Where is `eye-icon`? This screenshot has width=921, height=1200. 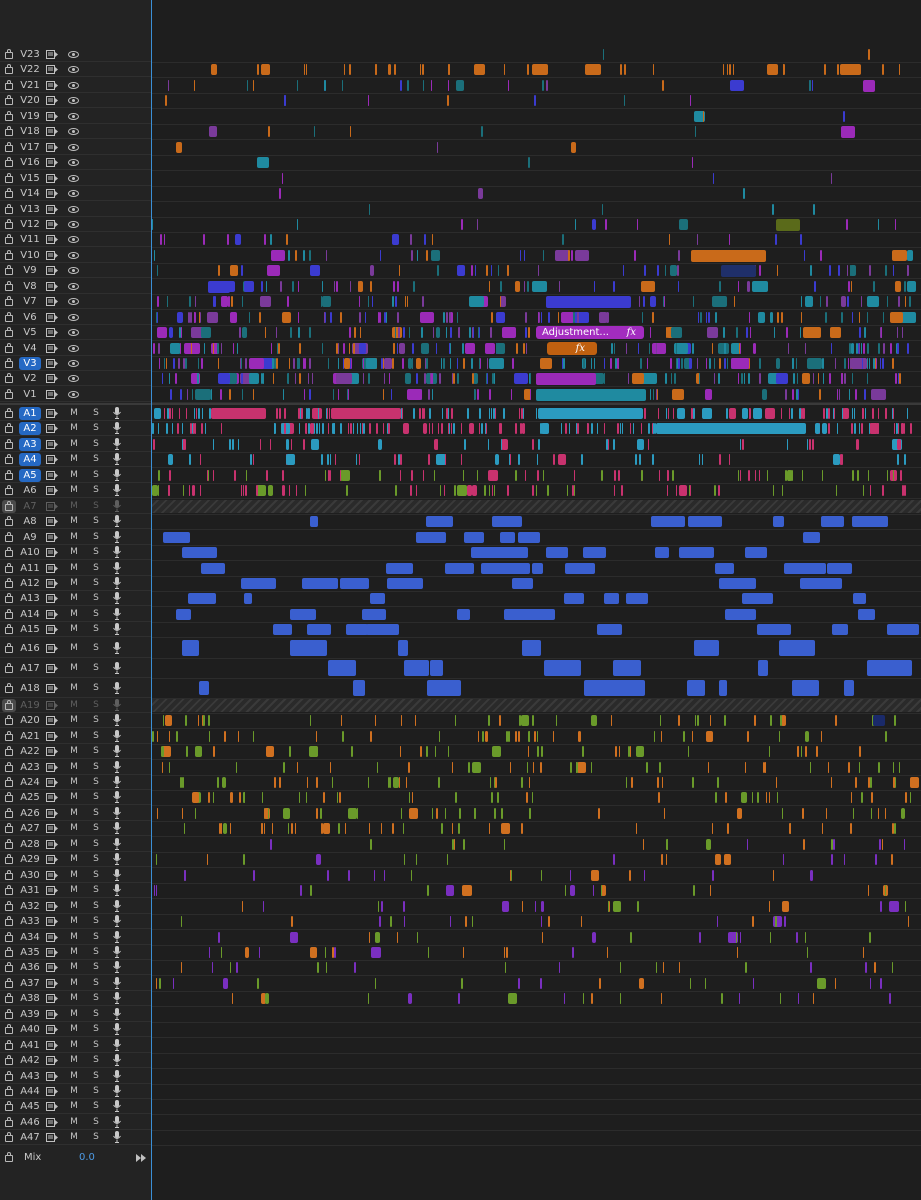 eye-icon is located at coordinates (73, 363).